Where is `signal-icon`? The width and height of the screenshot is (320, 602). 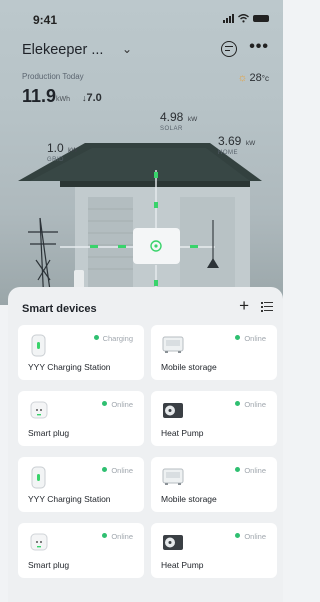 signal-icon is located at coordinates (228, 18).